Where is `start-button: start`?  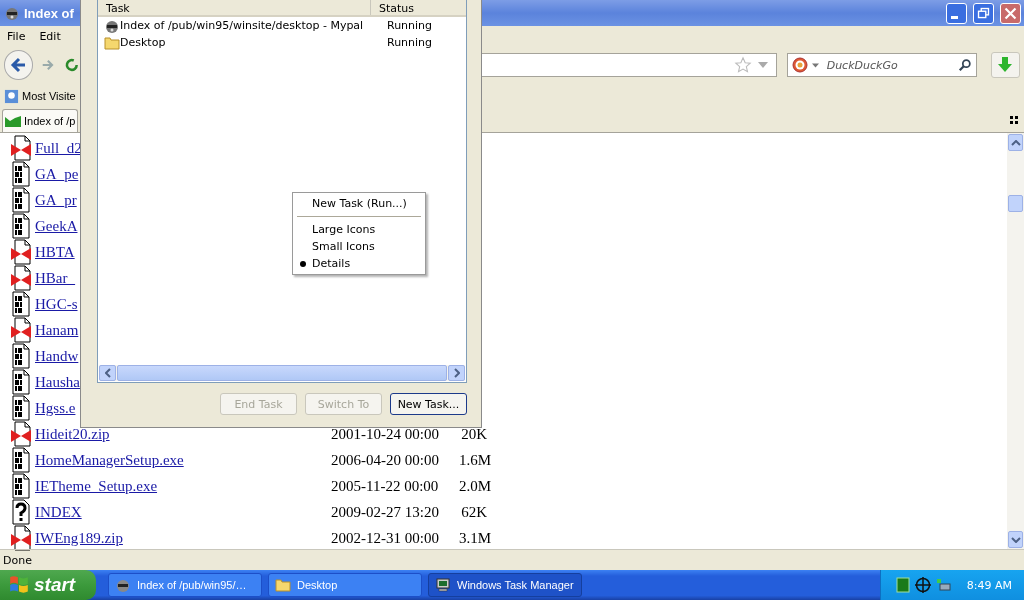 start-button: start is located at coordinates (48, 585).